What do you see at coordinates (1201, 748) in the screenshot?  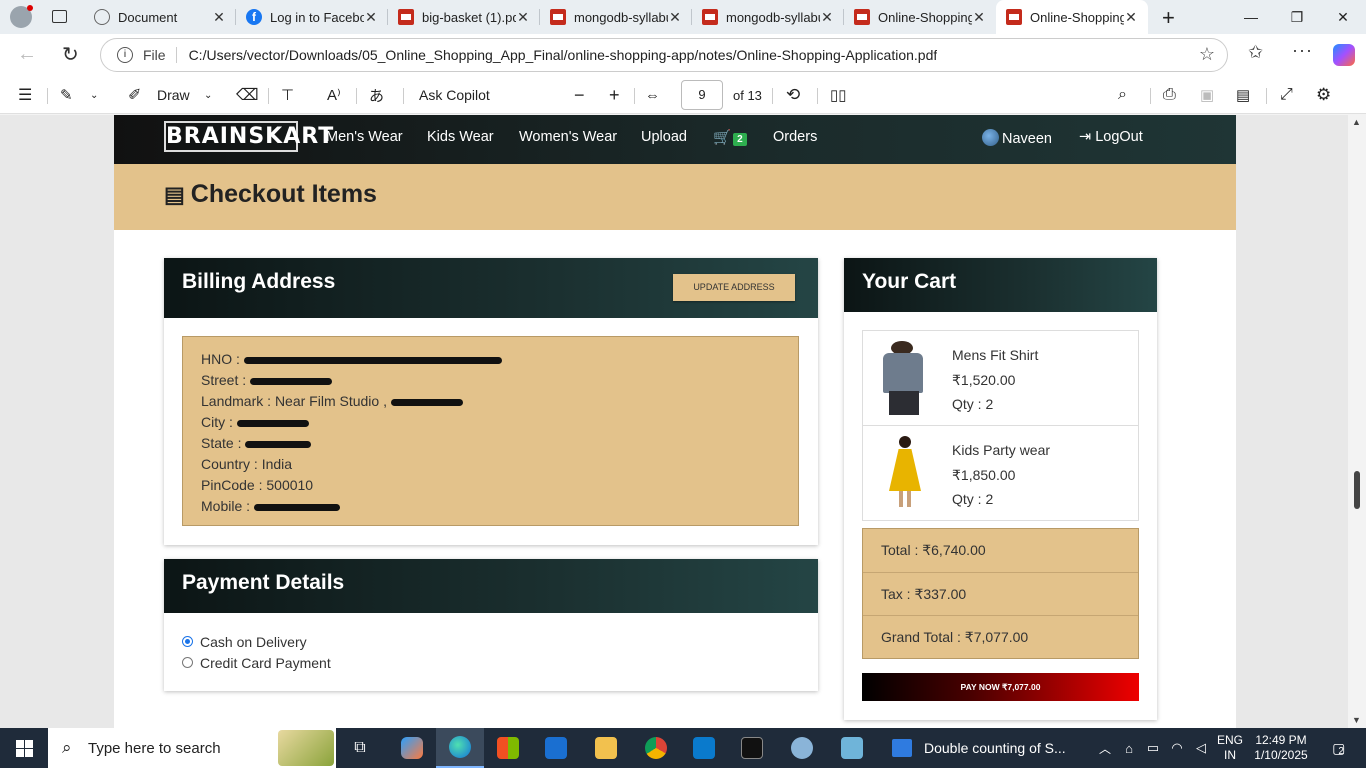 I see `volume-icon: ◁` at bounding box center [1201, 748].